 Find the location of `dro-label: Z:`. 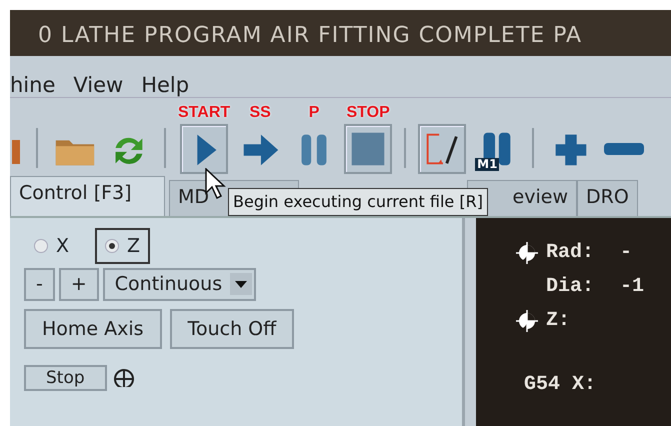

dro-label: Z: is located at coordinates (558, 321).